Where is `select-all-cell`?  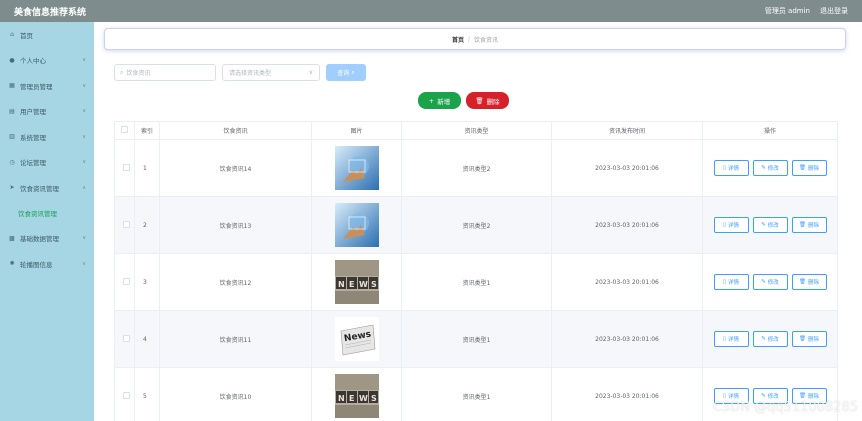 select-all-cell is located at coordinates (124, 130).